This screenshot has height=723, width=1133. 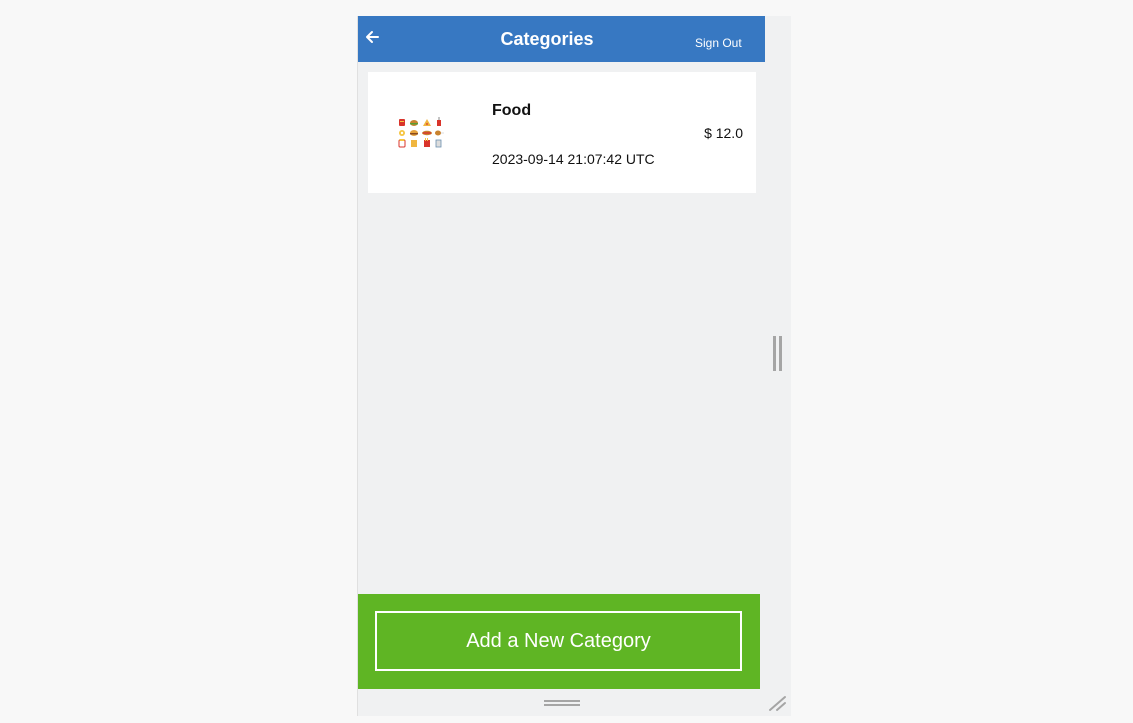 I want to click on bottom-resize-handle, so click(x=562, y=704).